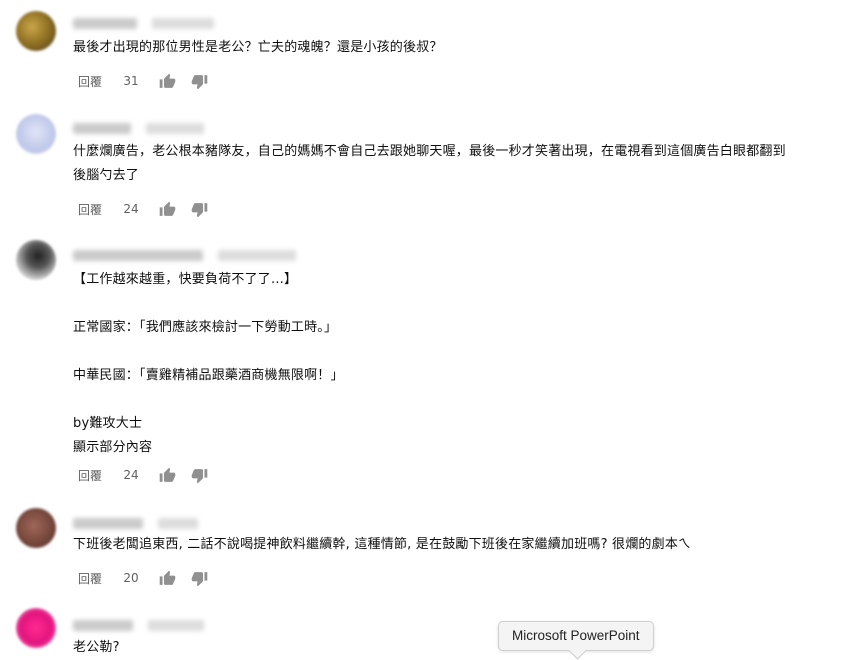 The image size is (846, 660). I want to click on comment-line: 正常國家：「我們應該來檢討一下勞動工時。」, so click(205, 327).